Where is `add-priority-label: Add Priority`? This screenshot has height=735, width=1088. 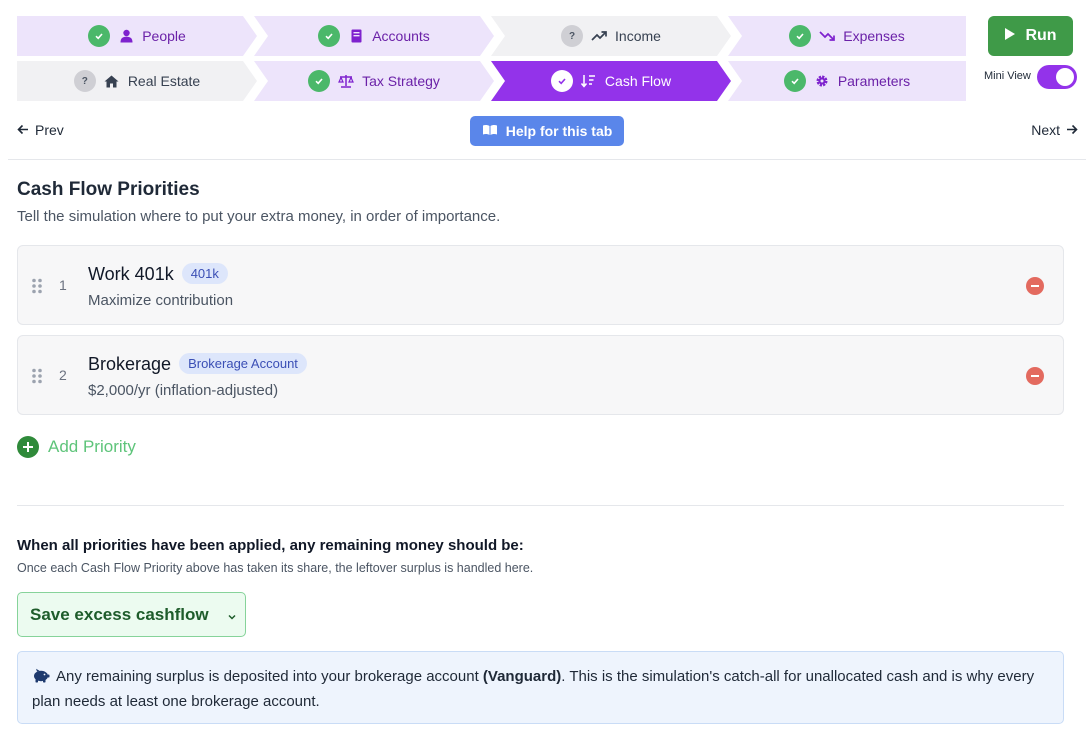 add-priority-label: Add Priority is located at coordinates (92, 446).